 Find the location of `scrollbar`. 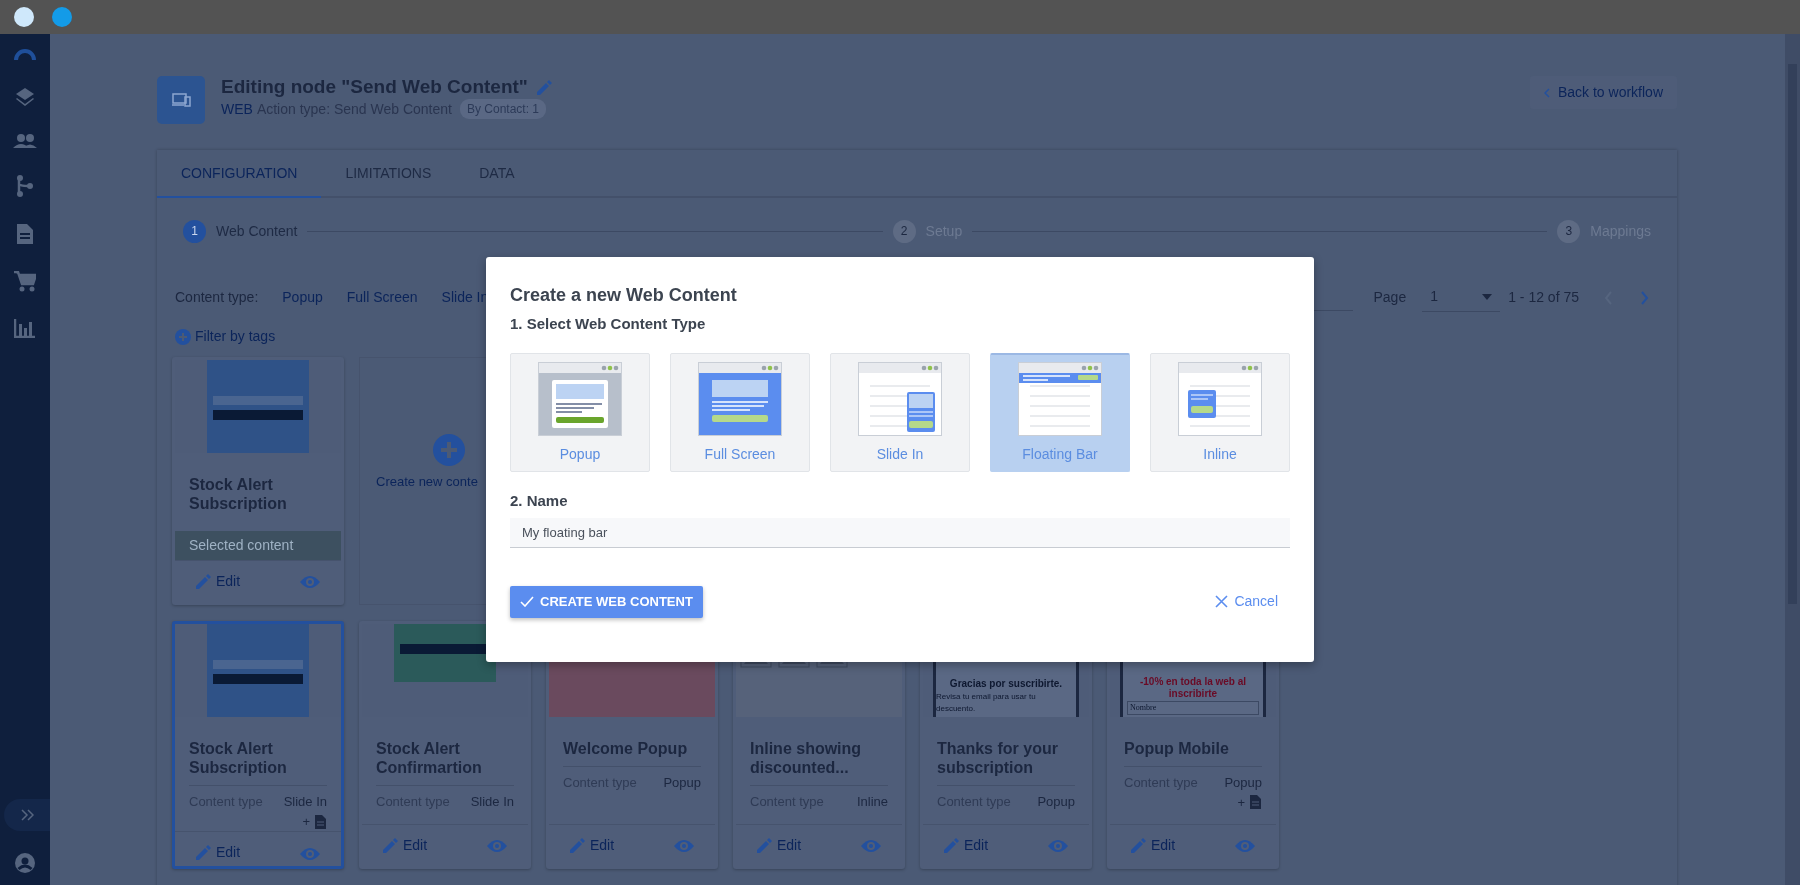

scrollbar is located at coordinates (1792, 459).